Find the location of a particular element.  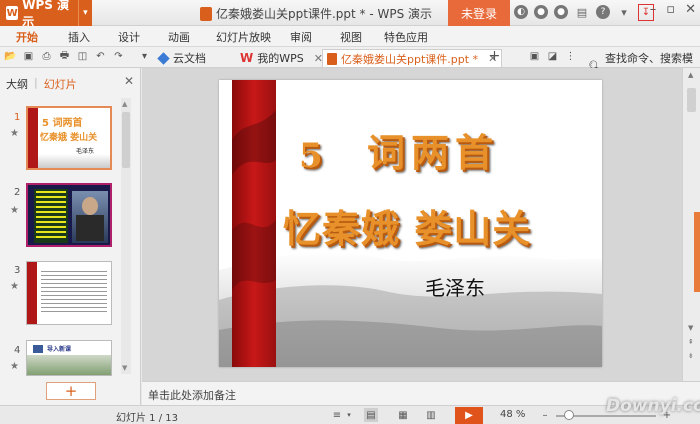

redo-icon: ↷ is located at coordinates (118, 56).